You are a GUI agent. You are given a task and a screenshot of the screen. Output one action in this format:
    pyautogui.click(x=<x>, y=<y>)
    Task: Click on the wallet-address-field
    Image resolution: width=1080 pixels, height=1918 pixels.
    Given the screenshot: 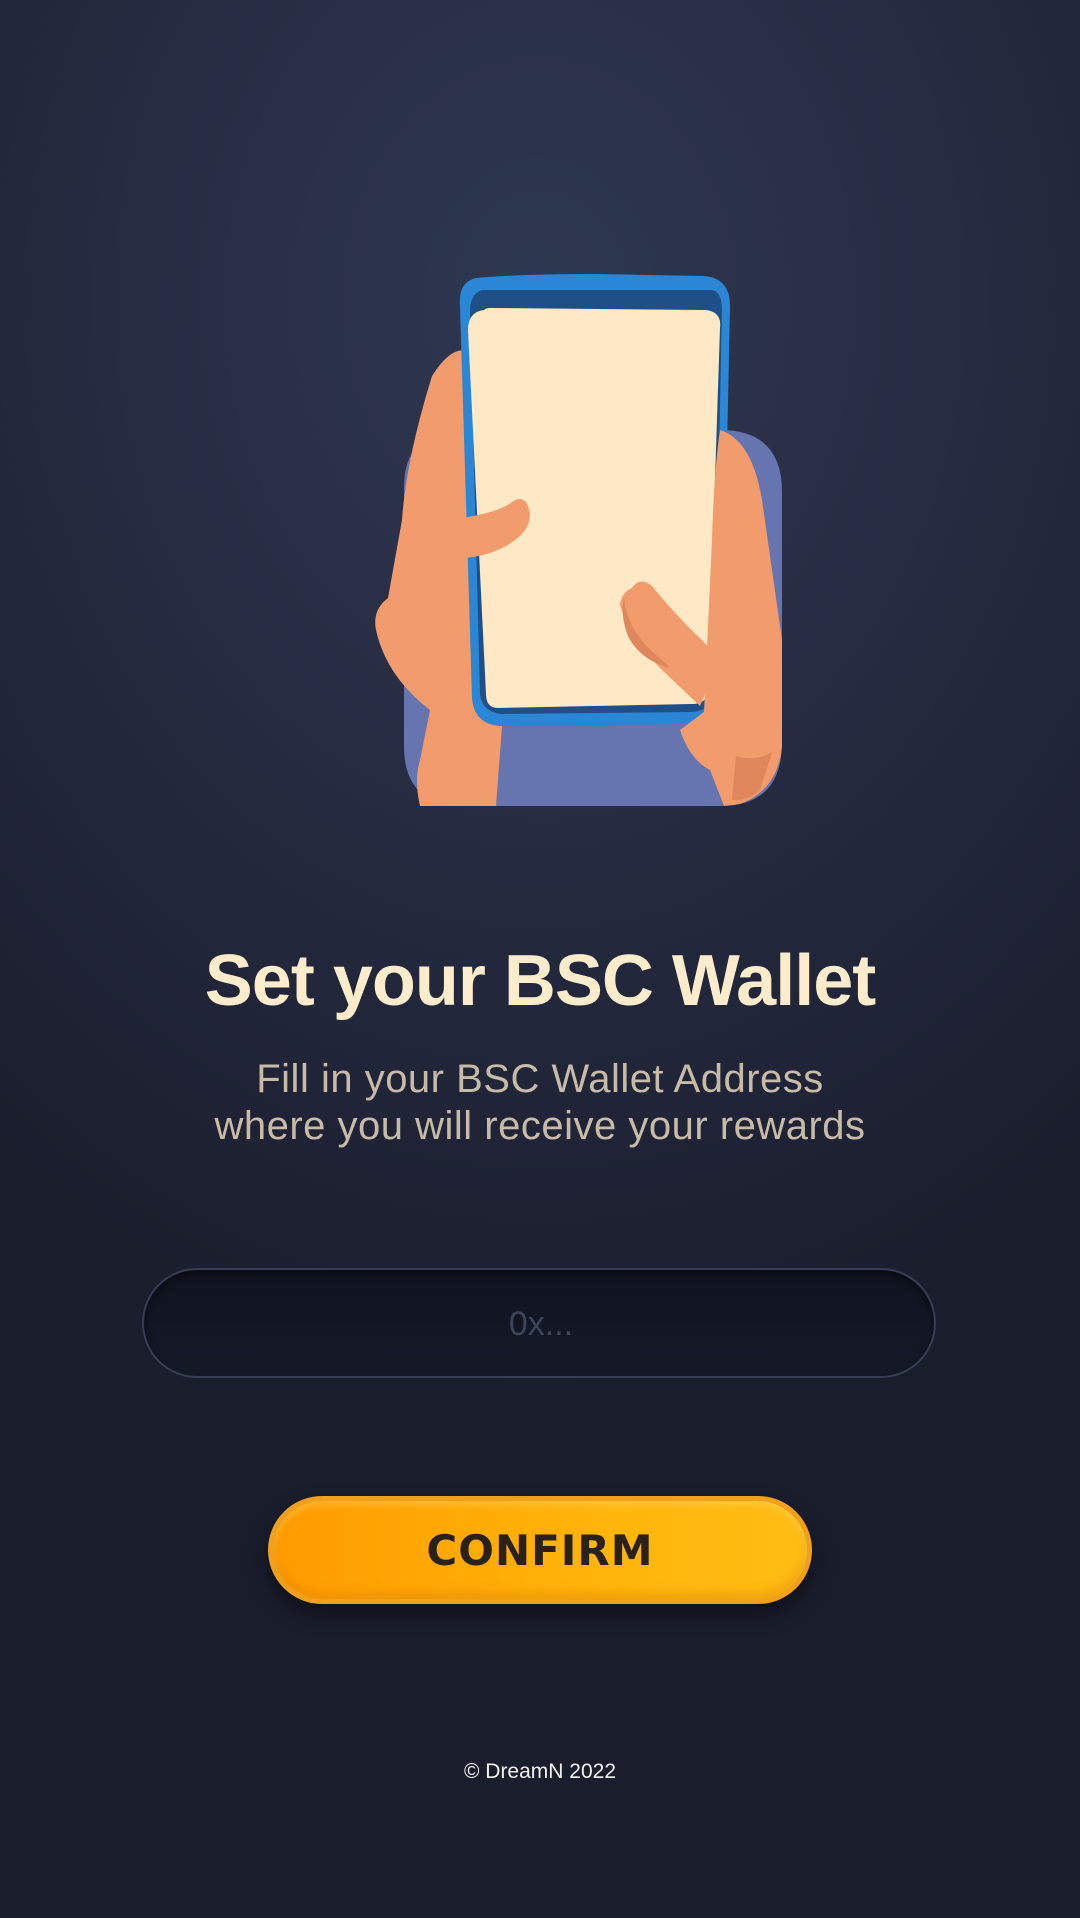 What is the action you would take?
    pyautogui.click(x=540, y=1323)
    